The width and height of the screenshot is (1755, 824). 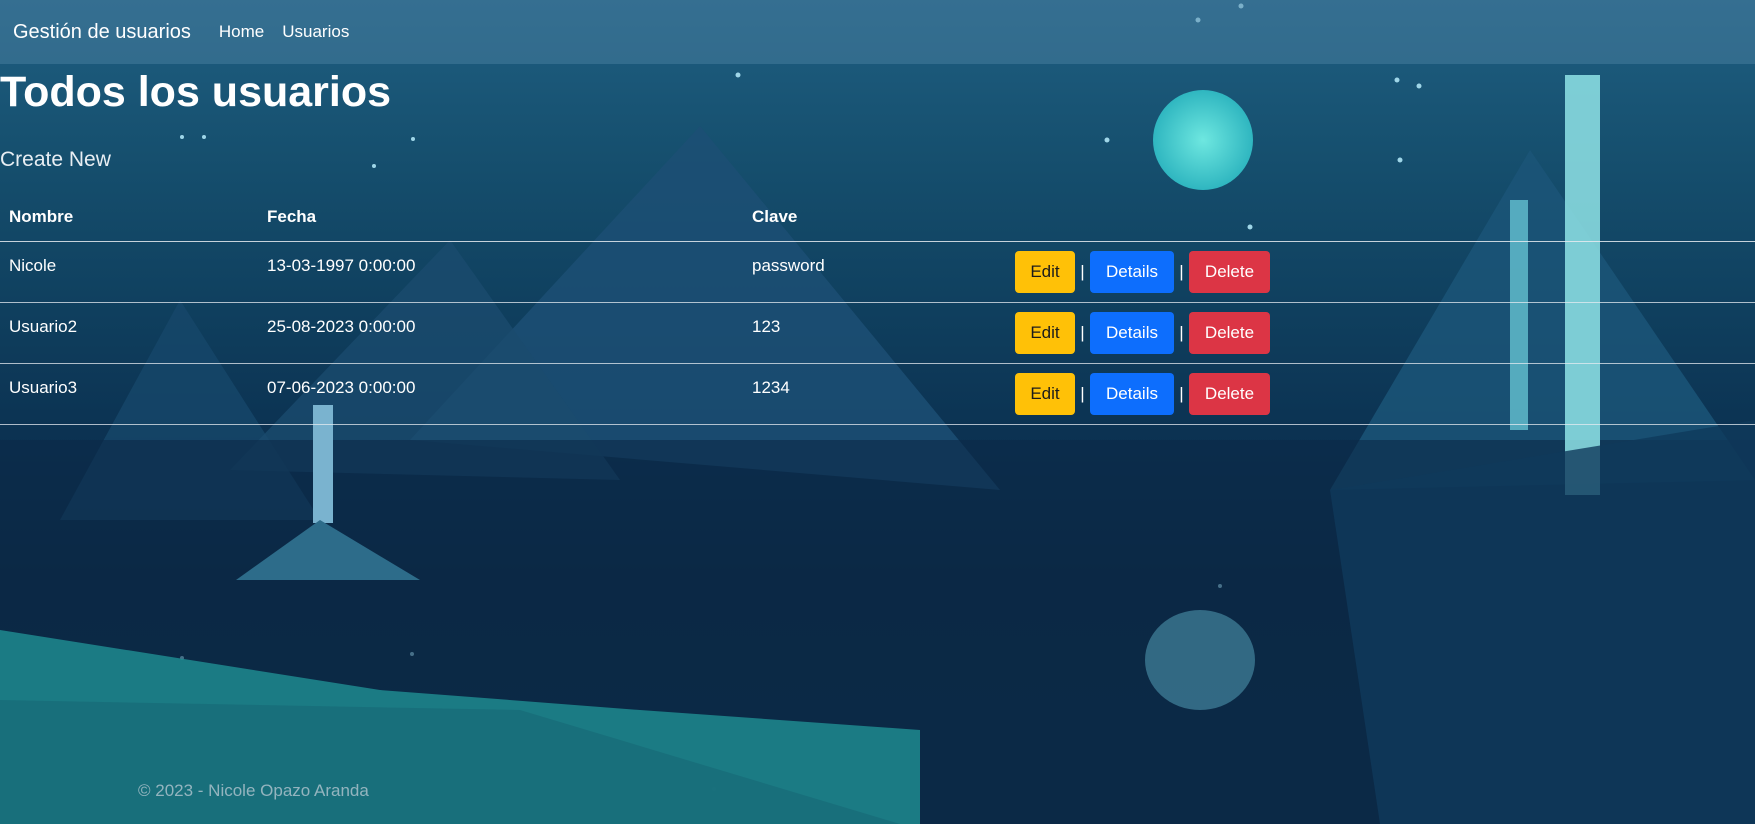 I want to click on header-nombre: Nombre, so click(x=129, y=217).